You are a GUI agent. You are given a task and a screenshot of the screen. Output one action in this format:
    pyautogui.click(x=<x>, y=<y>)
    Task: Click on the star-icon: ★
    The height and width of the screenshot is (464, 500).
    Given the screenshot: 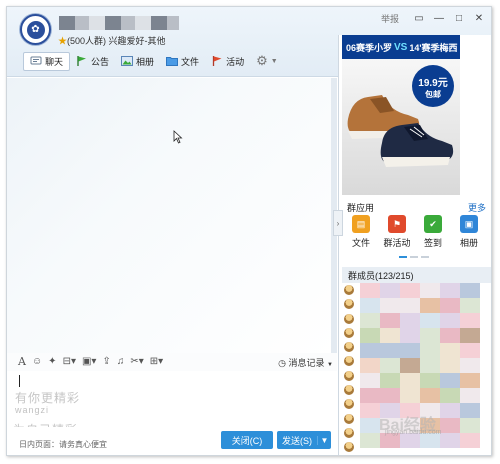 What is the action you would take?
    pyautogui.click(x=63, y=41)
    